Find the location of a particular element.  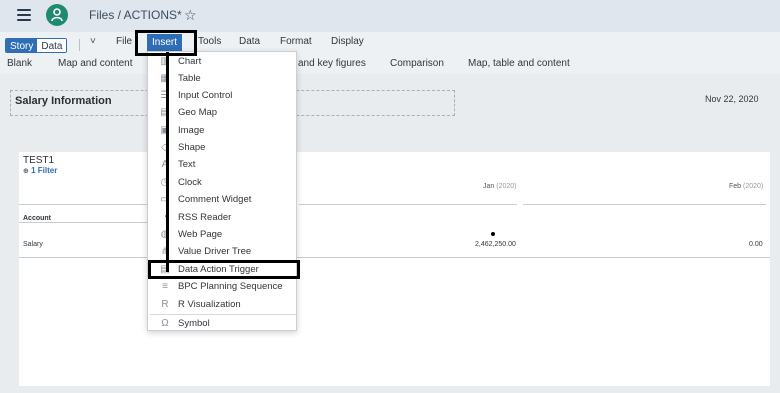

menu-data: Data is located at coordinates (249, 41).